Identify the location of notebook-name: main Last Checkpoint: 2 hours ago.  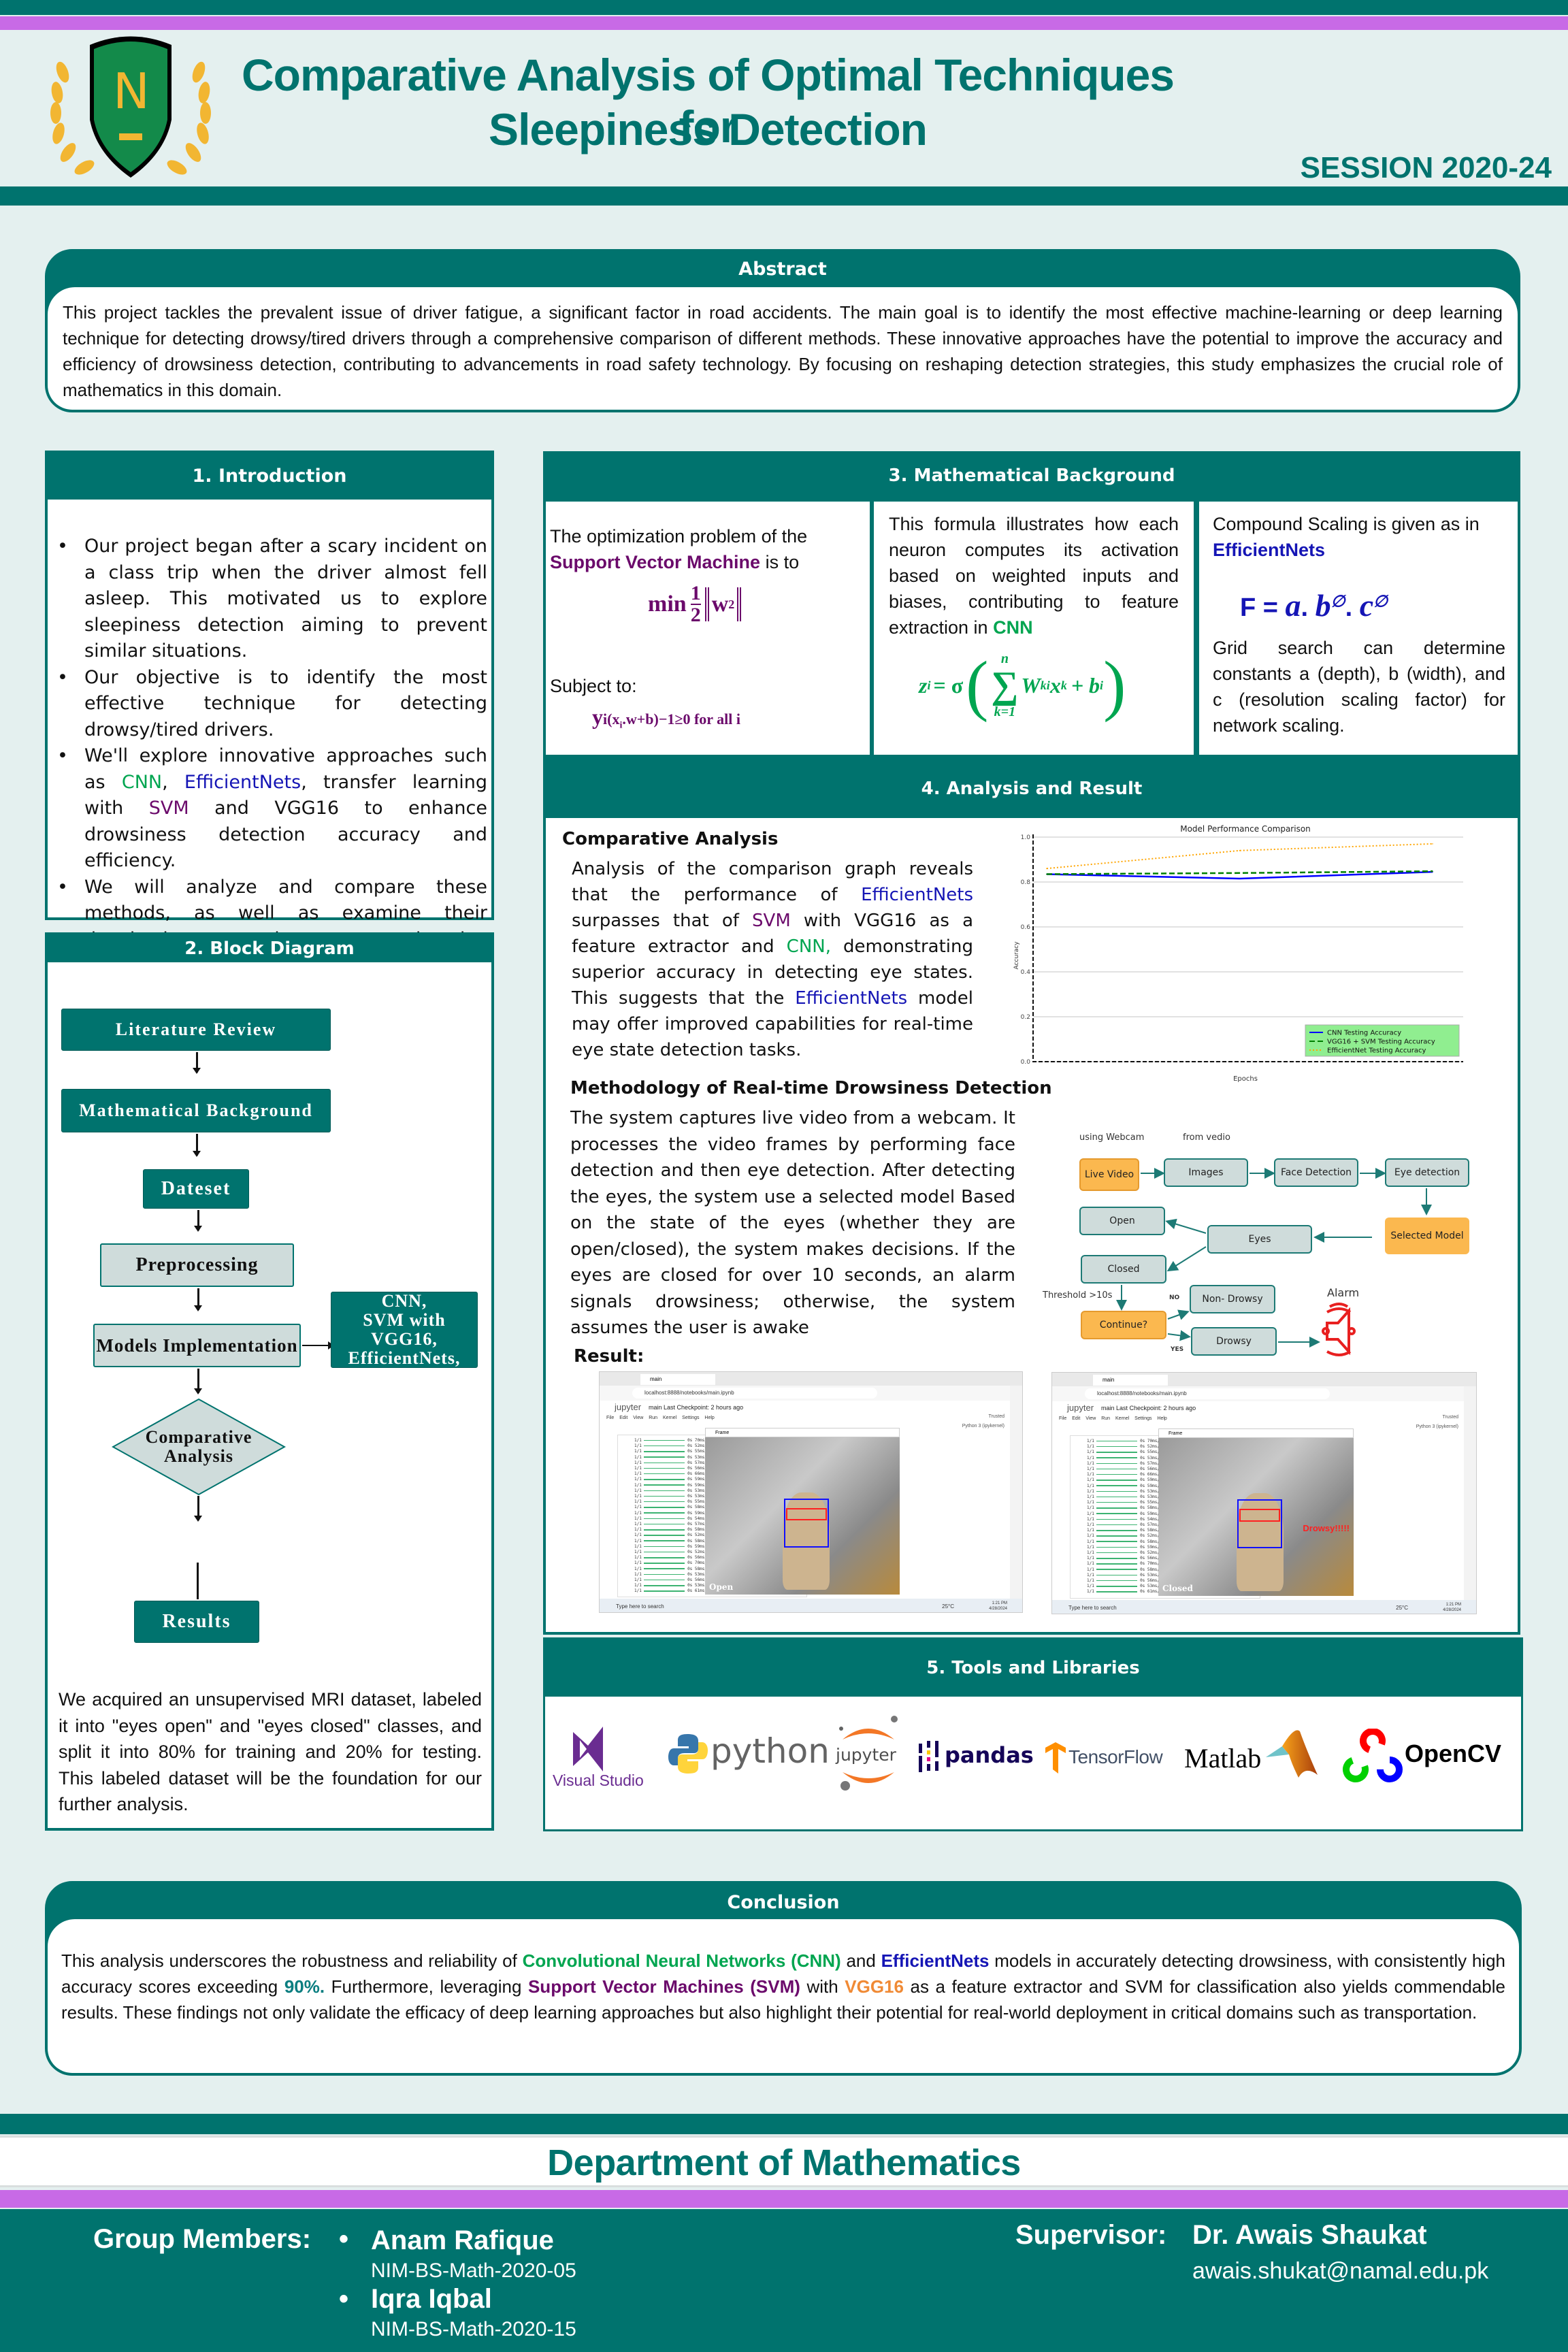
(696, 1407).